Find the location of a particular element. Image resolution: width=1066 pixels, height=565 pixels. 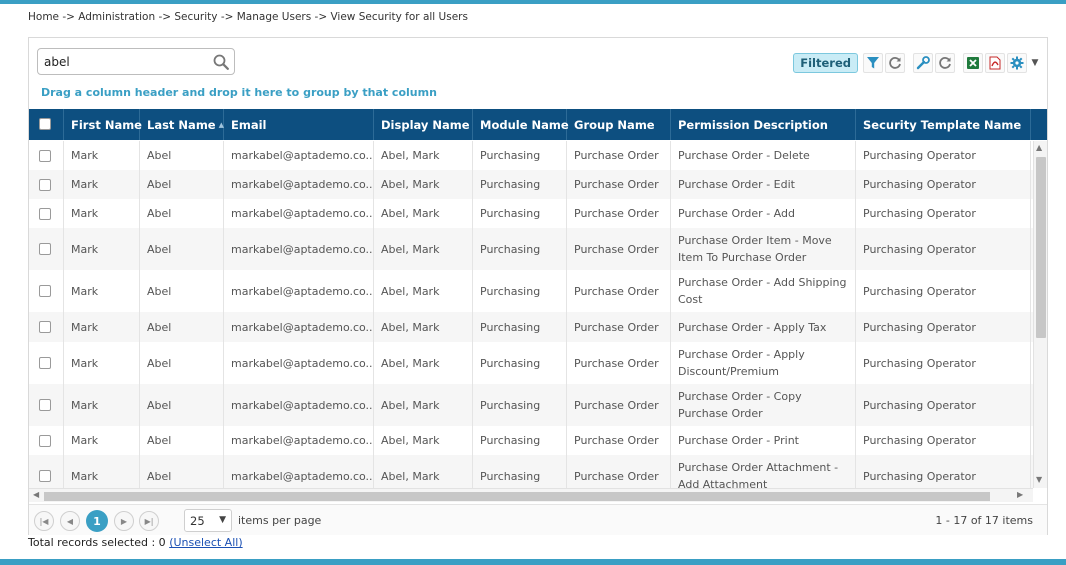

reset-columns-button is located at coordinates (945, 63).